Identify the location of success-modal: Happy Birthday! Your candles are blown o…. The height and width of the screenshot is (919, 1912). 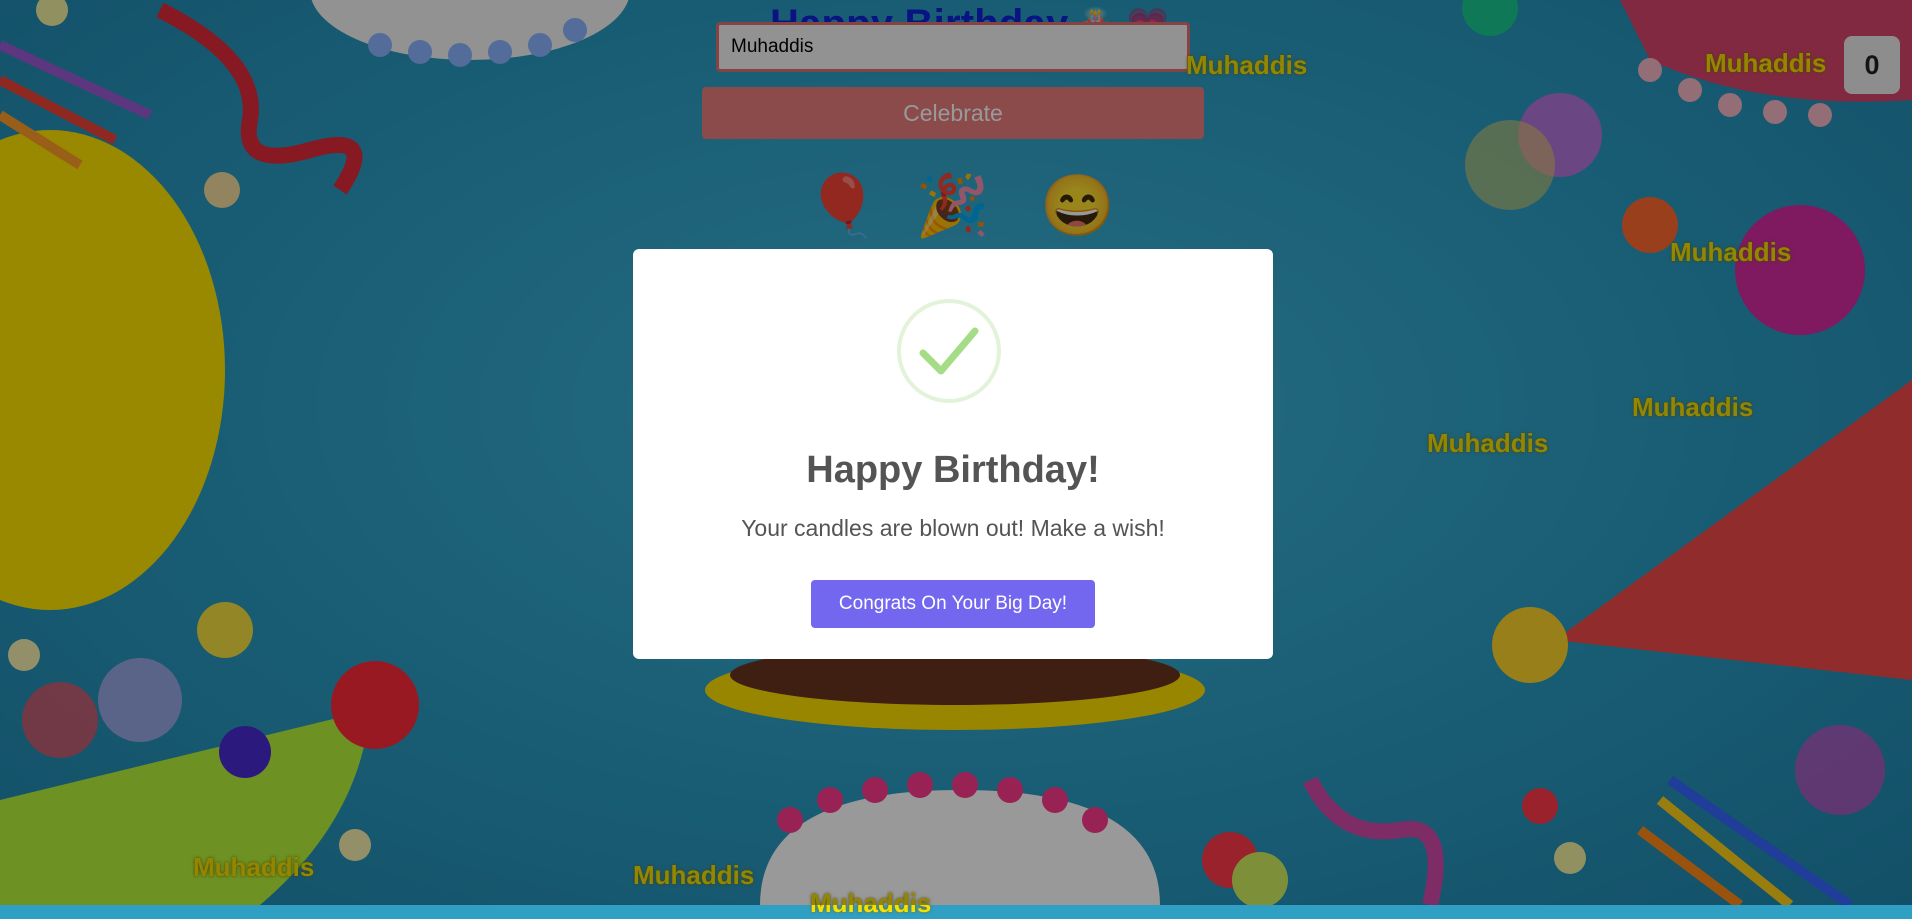
(953, 454).